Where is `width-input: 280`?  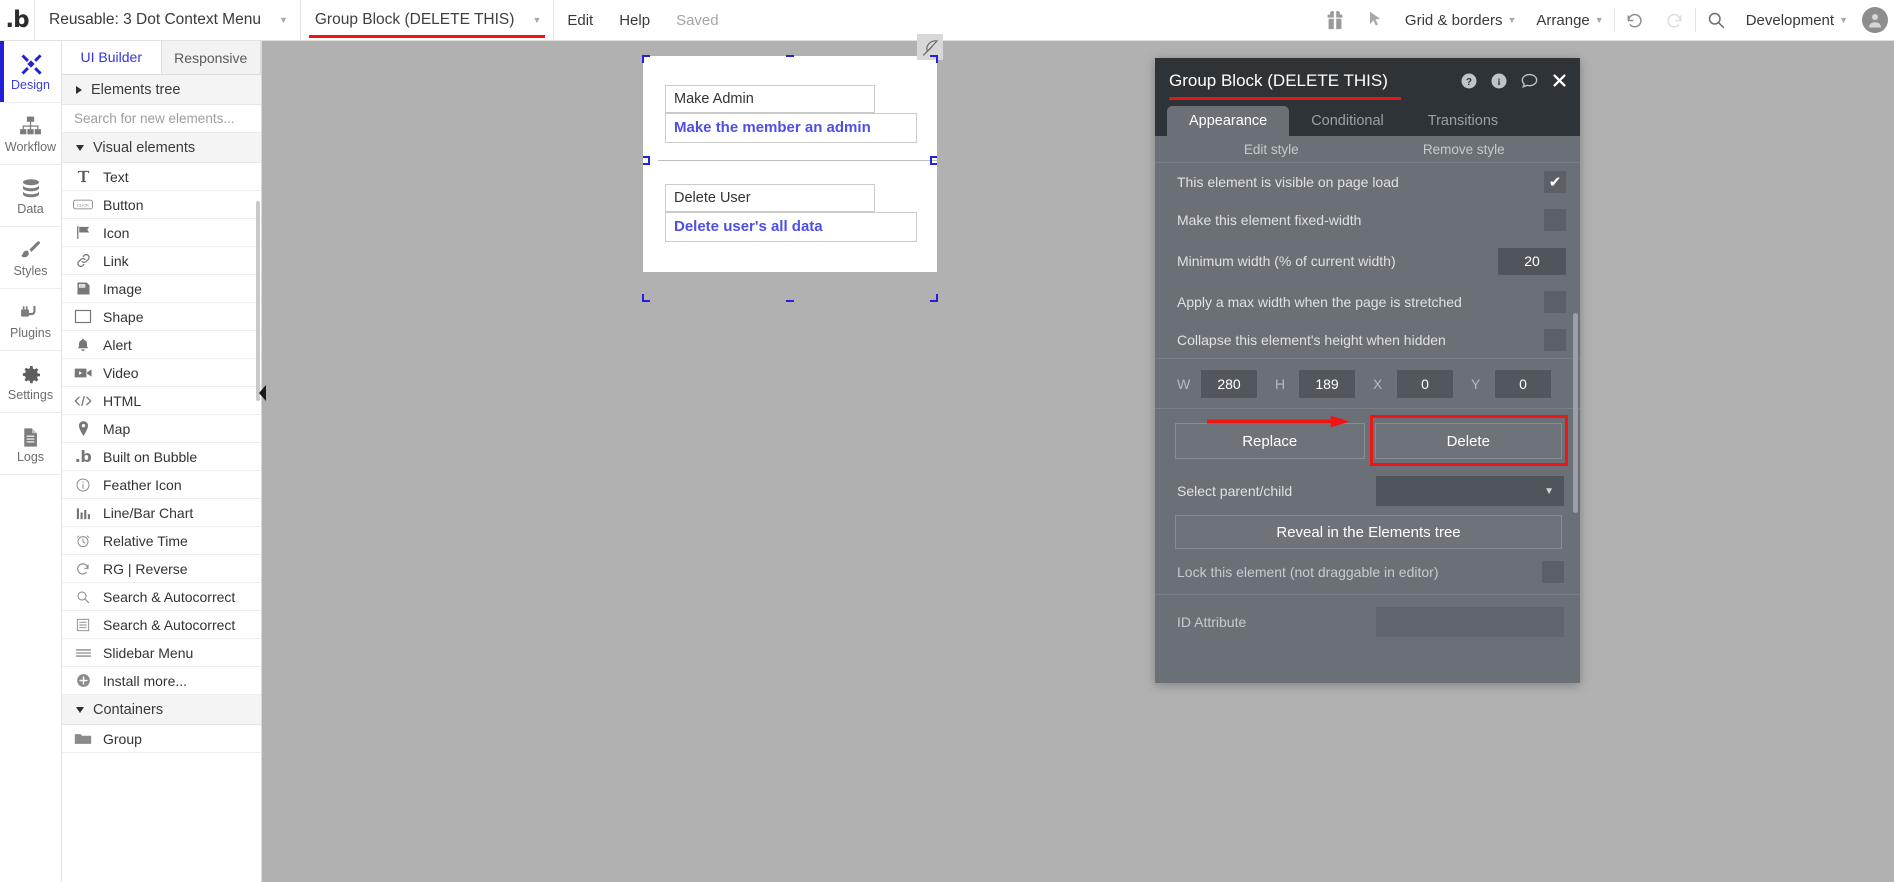
width-input: 280 is located at coordinates (1229, 383).